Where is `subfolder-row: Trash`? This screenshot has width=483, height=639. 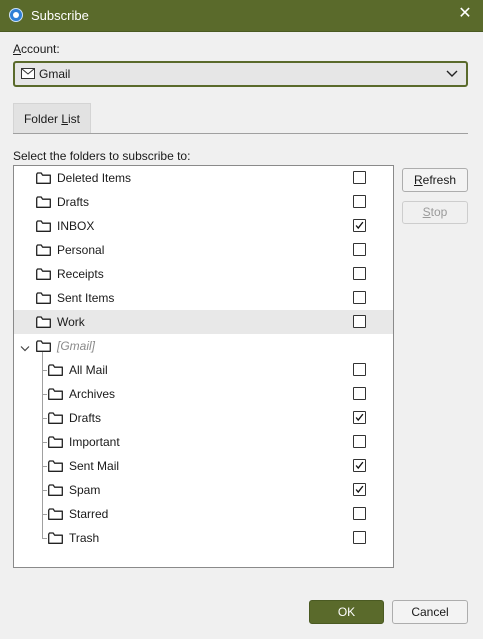 subfolder-row: Trash is located at coordinates (203, 538).